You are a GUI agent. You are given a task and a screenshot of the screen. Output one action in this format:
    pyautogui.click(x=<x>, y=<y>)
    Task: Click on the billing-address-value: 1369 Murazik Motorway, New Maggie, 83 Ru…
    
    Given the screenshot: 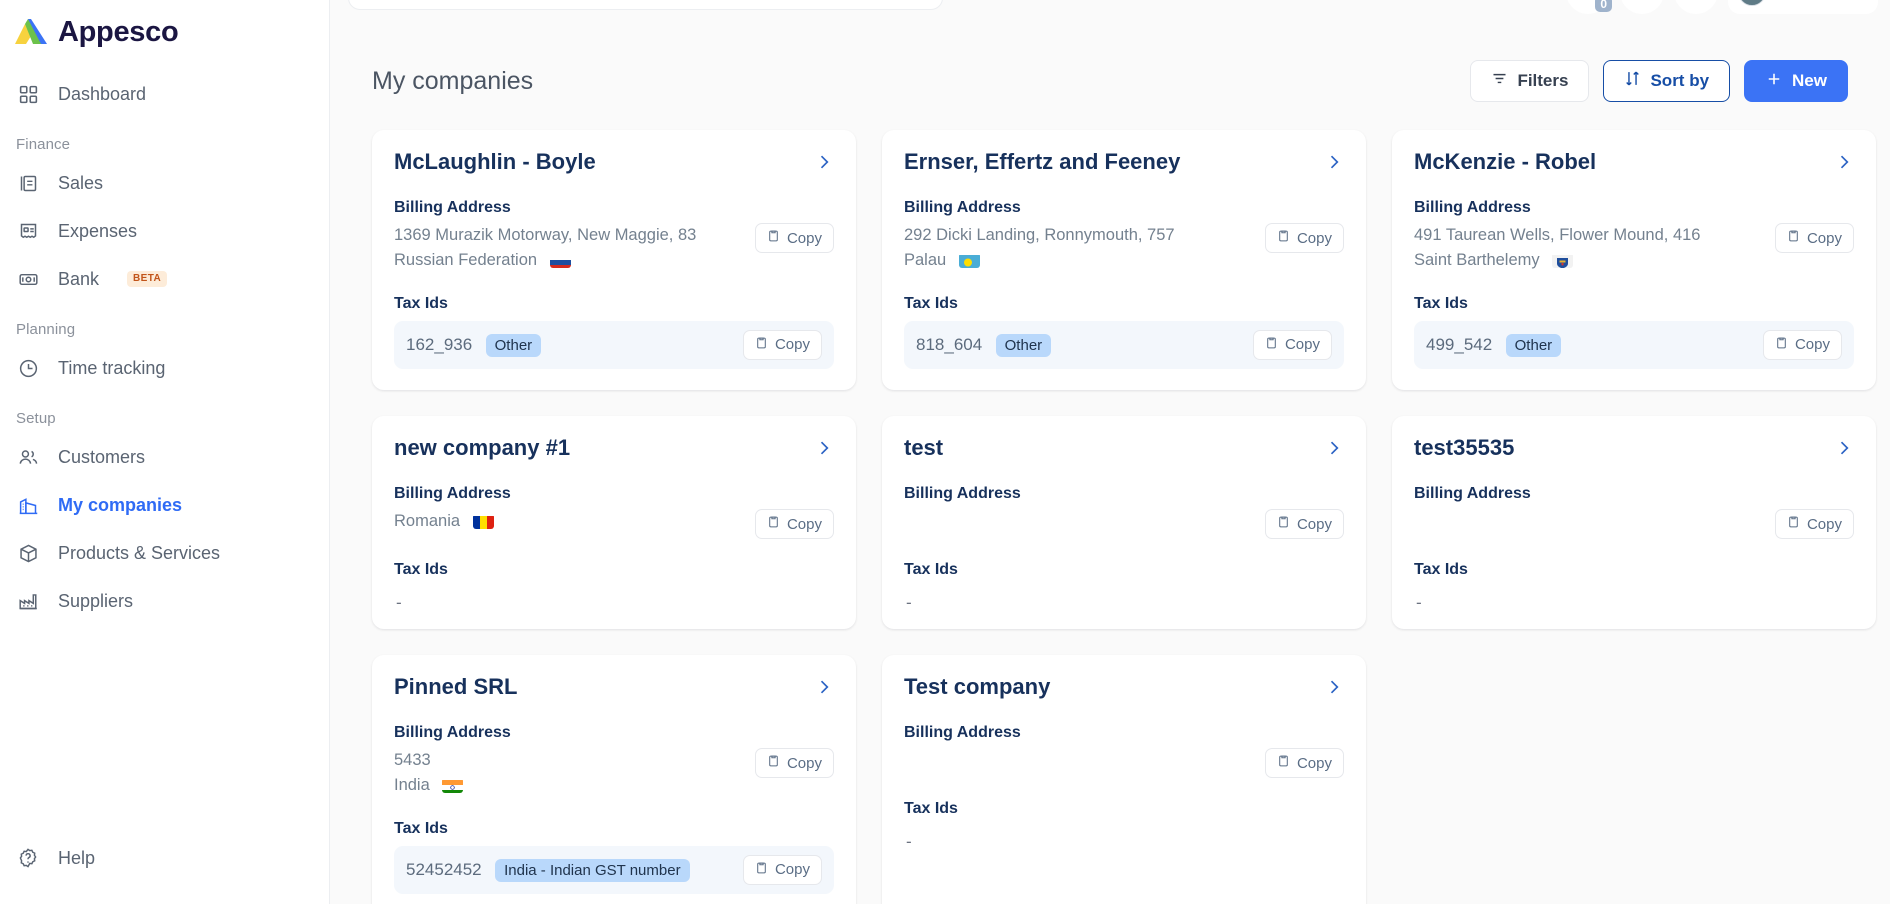 What is the action you would take?
    pyautogui.click(x=545, y=248)
    